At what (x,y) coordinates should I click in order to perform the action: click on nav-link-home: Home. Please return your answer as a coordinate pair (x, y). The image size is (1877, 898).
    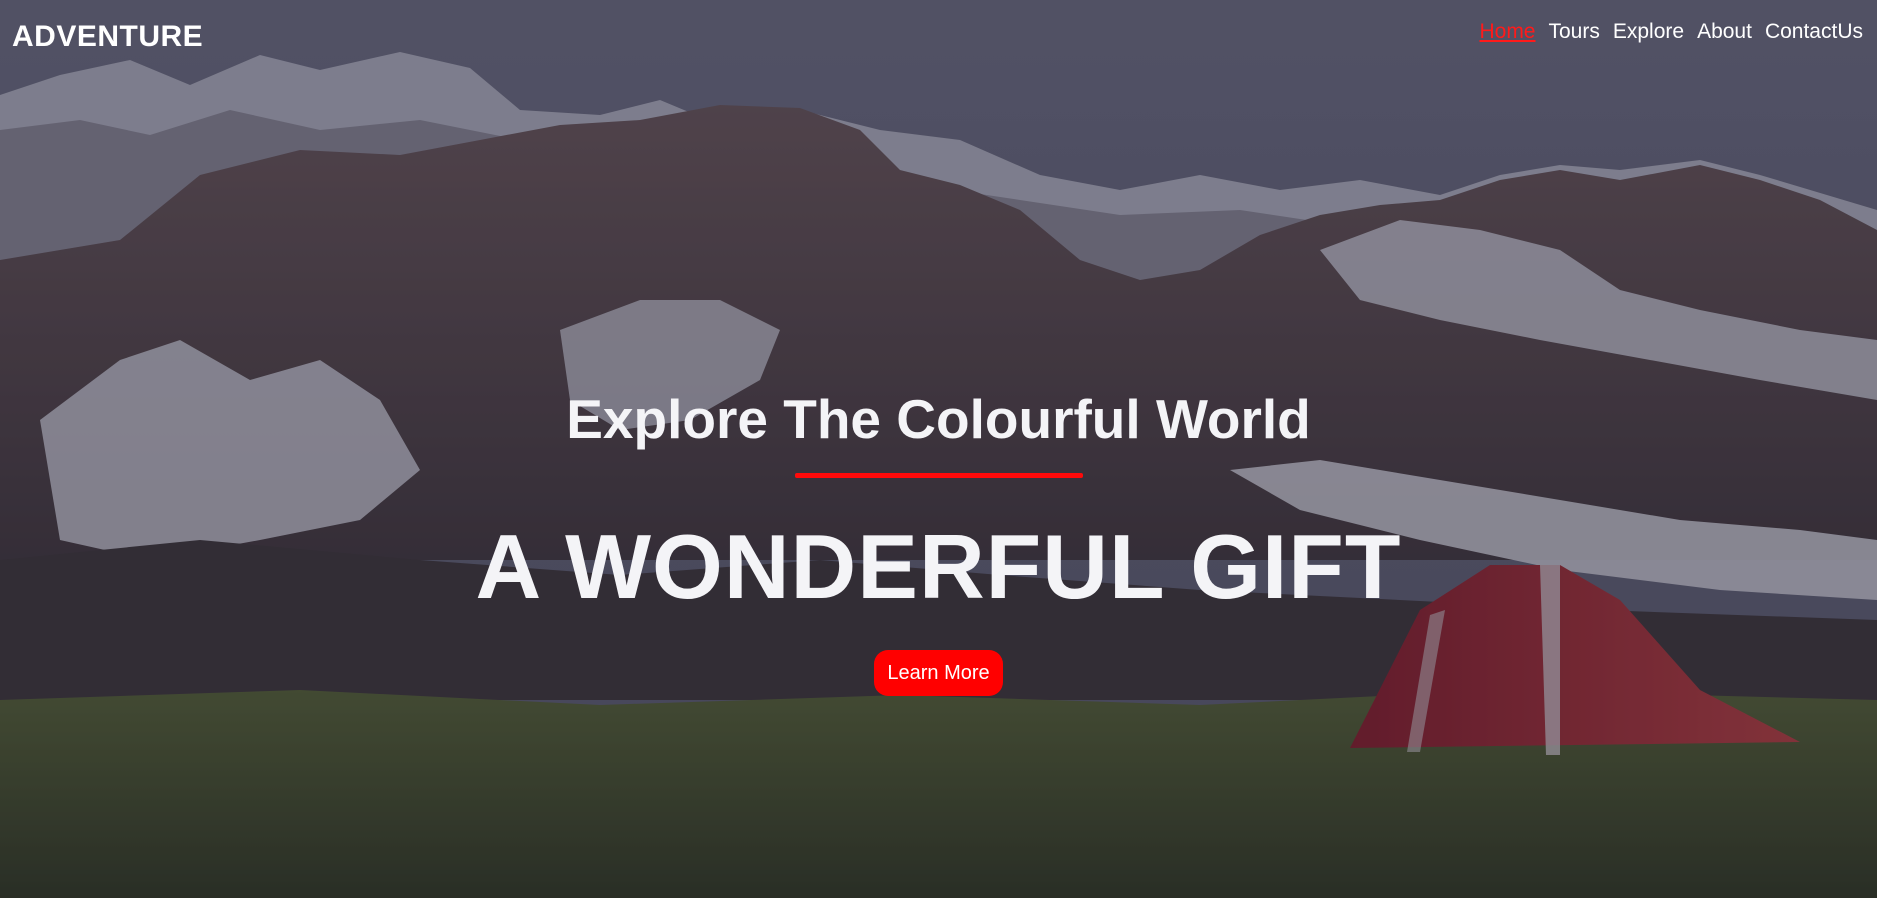
    Looking at the image, I should click on (1507, 31).